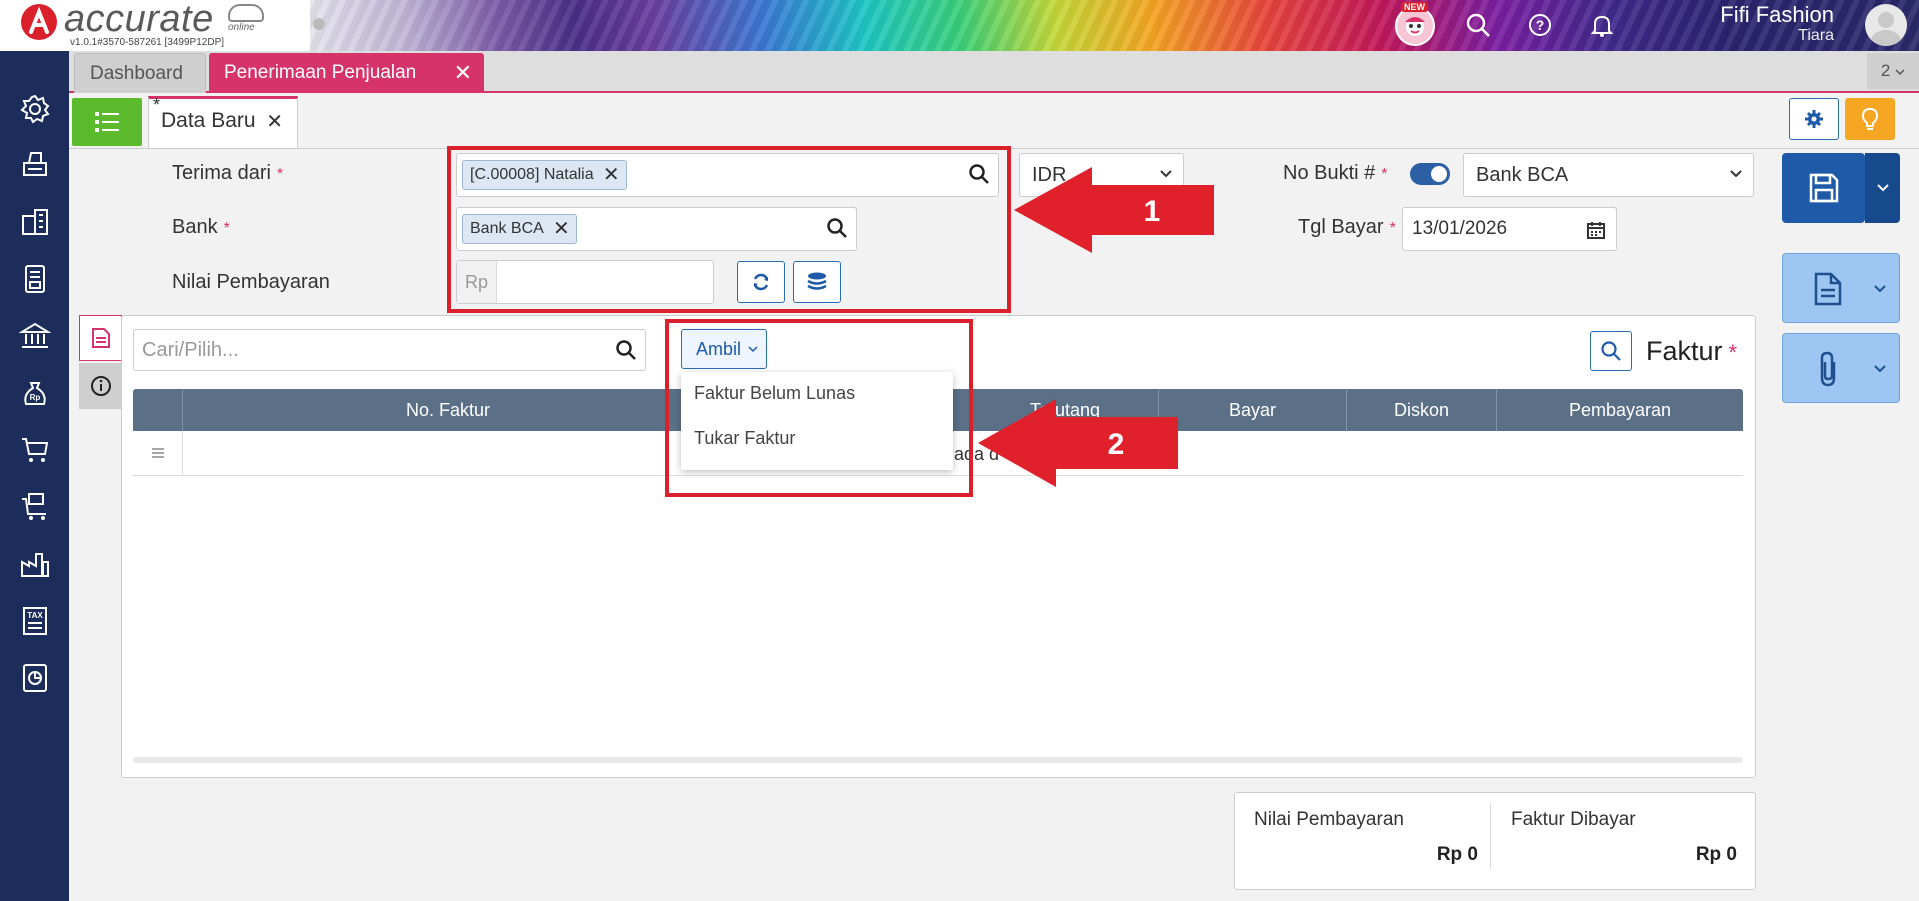 The image size is (1919, 901). I want to click on version-text: v1.0.1#3570-587261 [3499P12DP], so click(147, 42).